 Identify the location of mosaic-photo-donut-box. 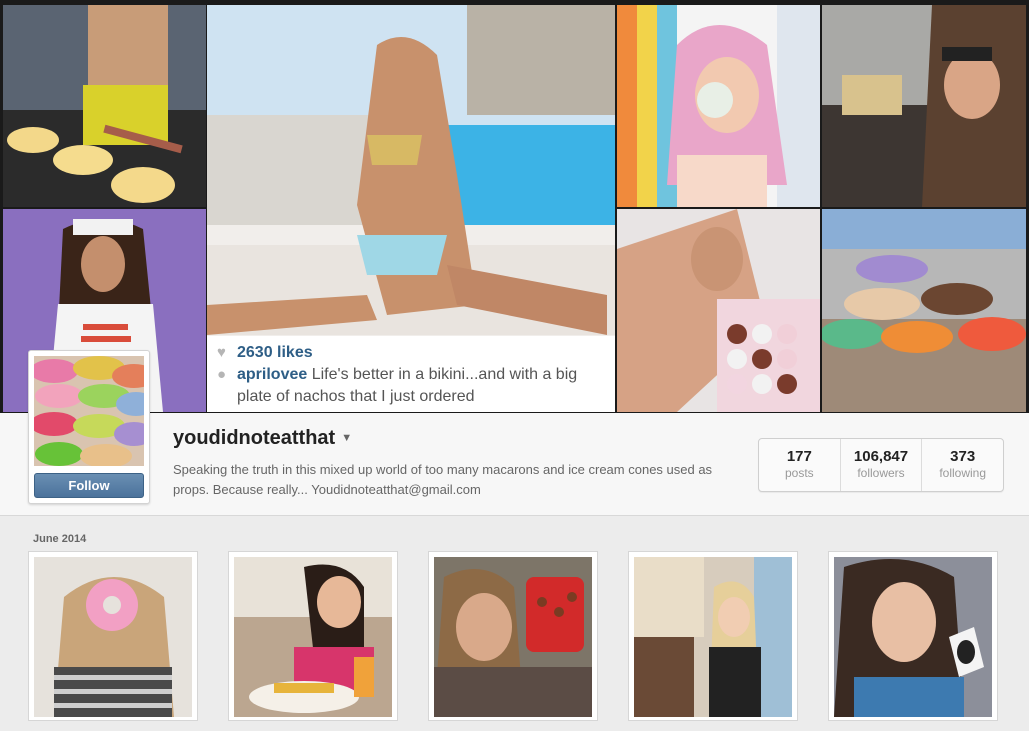
(718, 310).